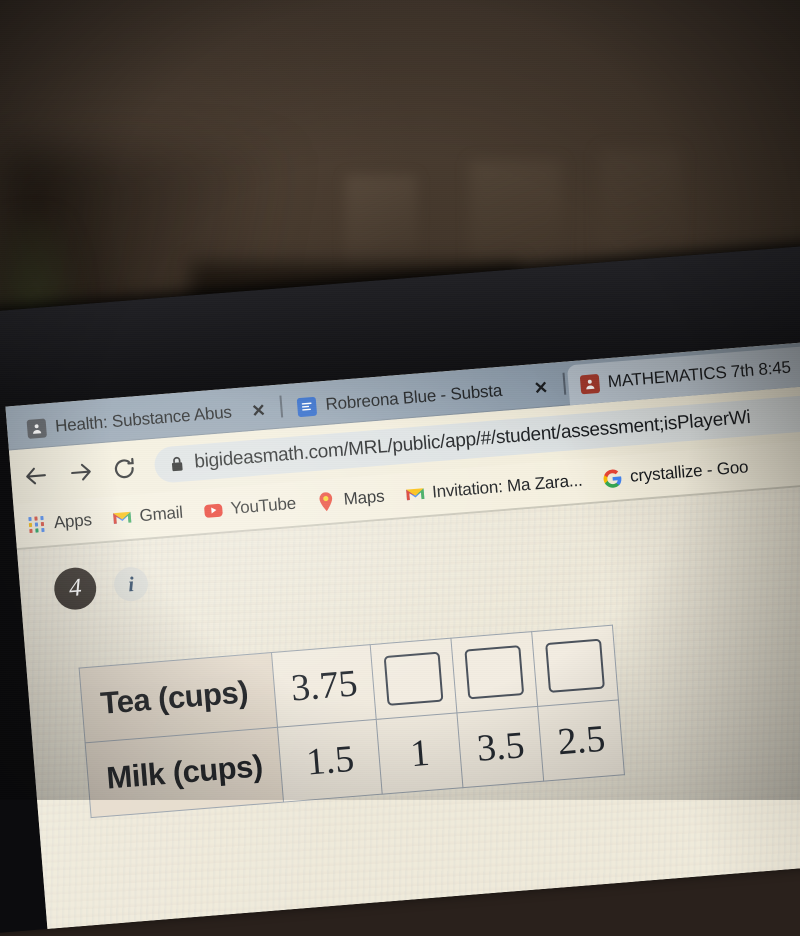 This screenshot has width=800, height=936. I want to click on info-icon: i, so click(131, 584).